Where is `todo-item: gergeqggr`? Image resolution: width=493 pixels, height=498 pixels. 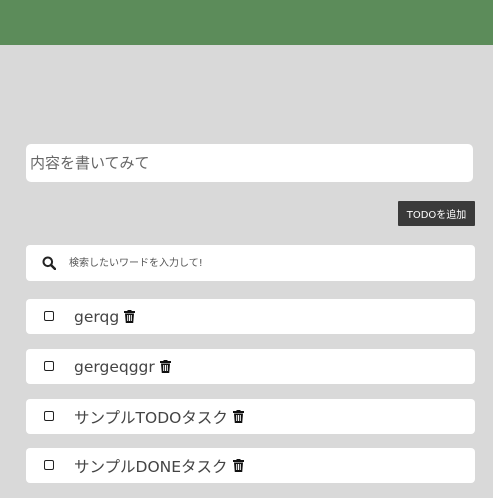 todo-item: gergeqggr is located at coordinates (250, 366).